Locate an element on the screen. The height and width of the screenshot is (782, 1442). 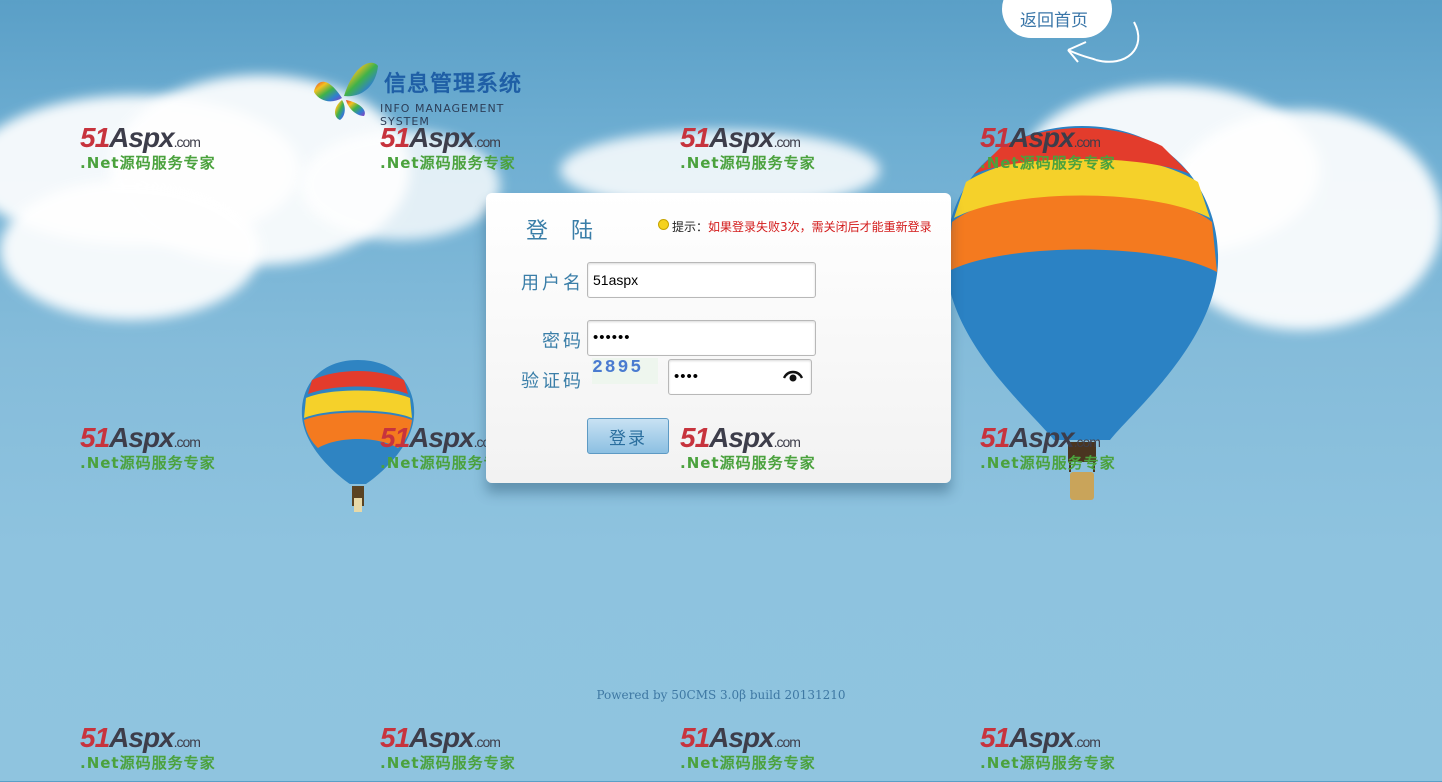
password-label: 密码 is located at coordinates (563, 341).